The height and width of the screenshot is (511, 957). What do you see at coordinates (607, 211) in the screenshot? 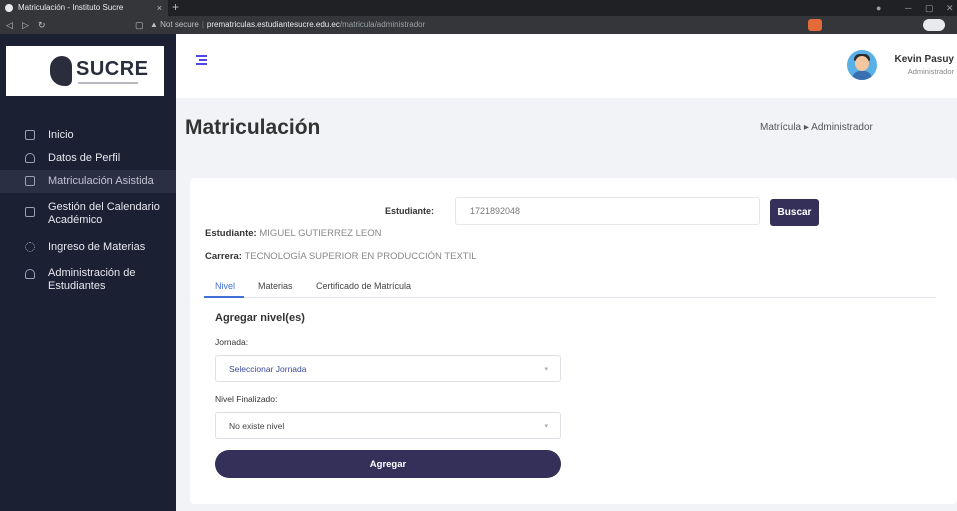
I see `cedula-input` at bounding box center [607, 211].